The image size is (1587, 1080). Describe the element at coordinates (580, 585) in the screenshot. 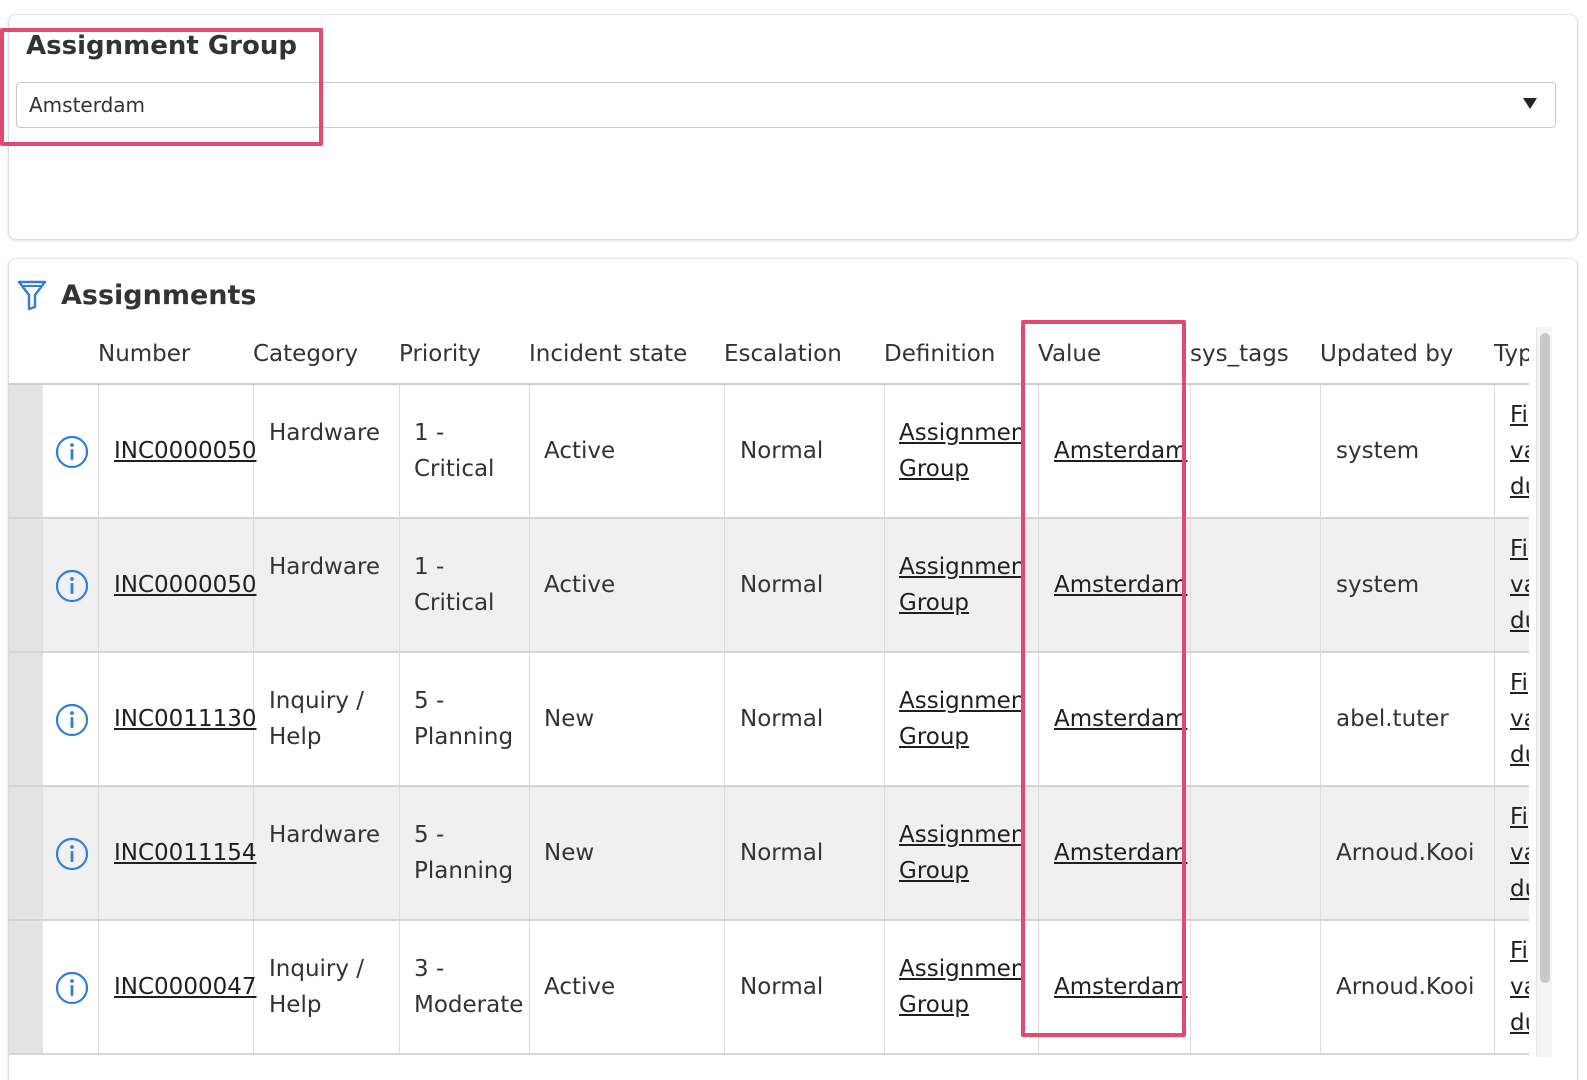

I see `incident-state-cell: Active` at that location.